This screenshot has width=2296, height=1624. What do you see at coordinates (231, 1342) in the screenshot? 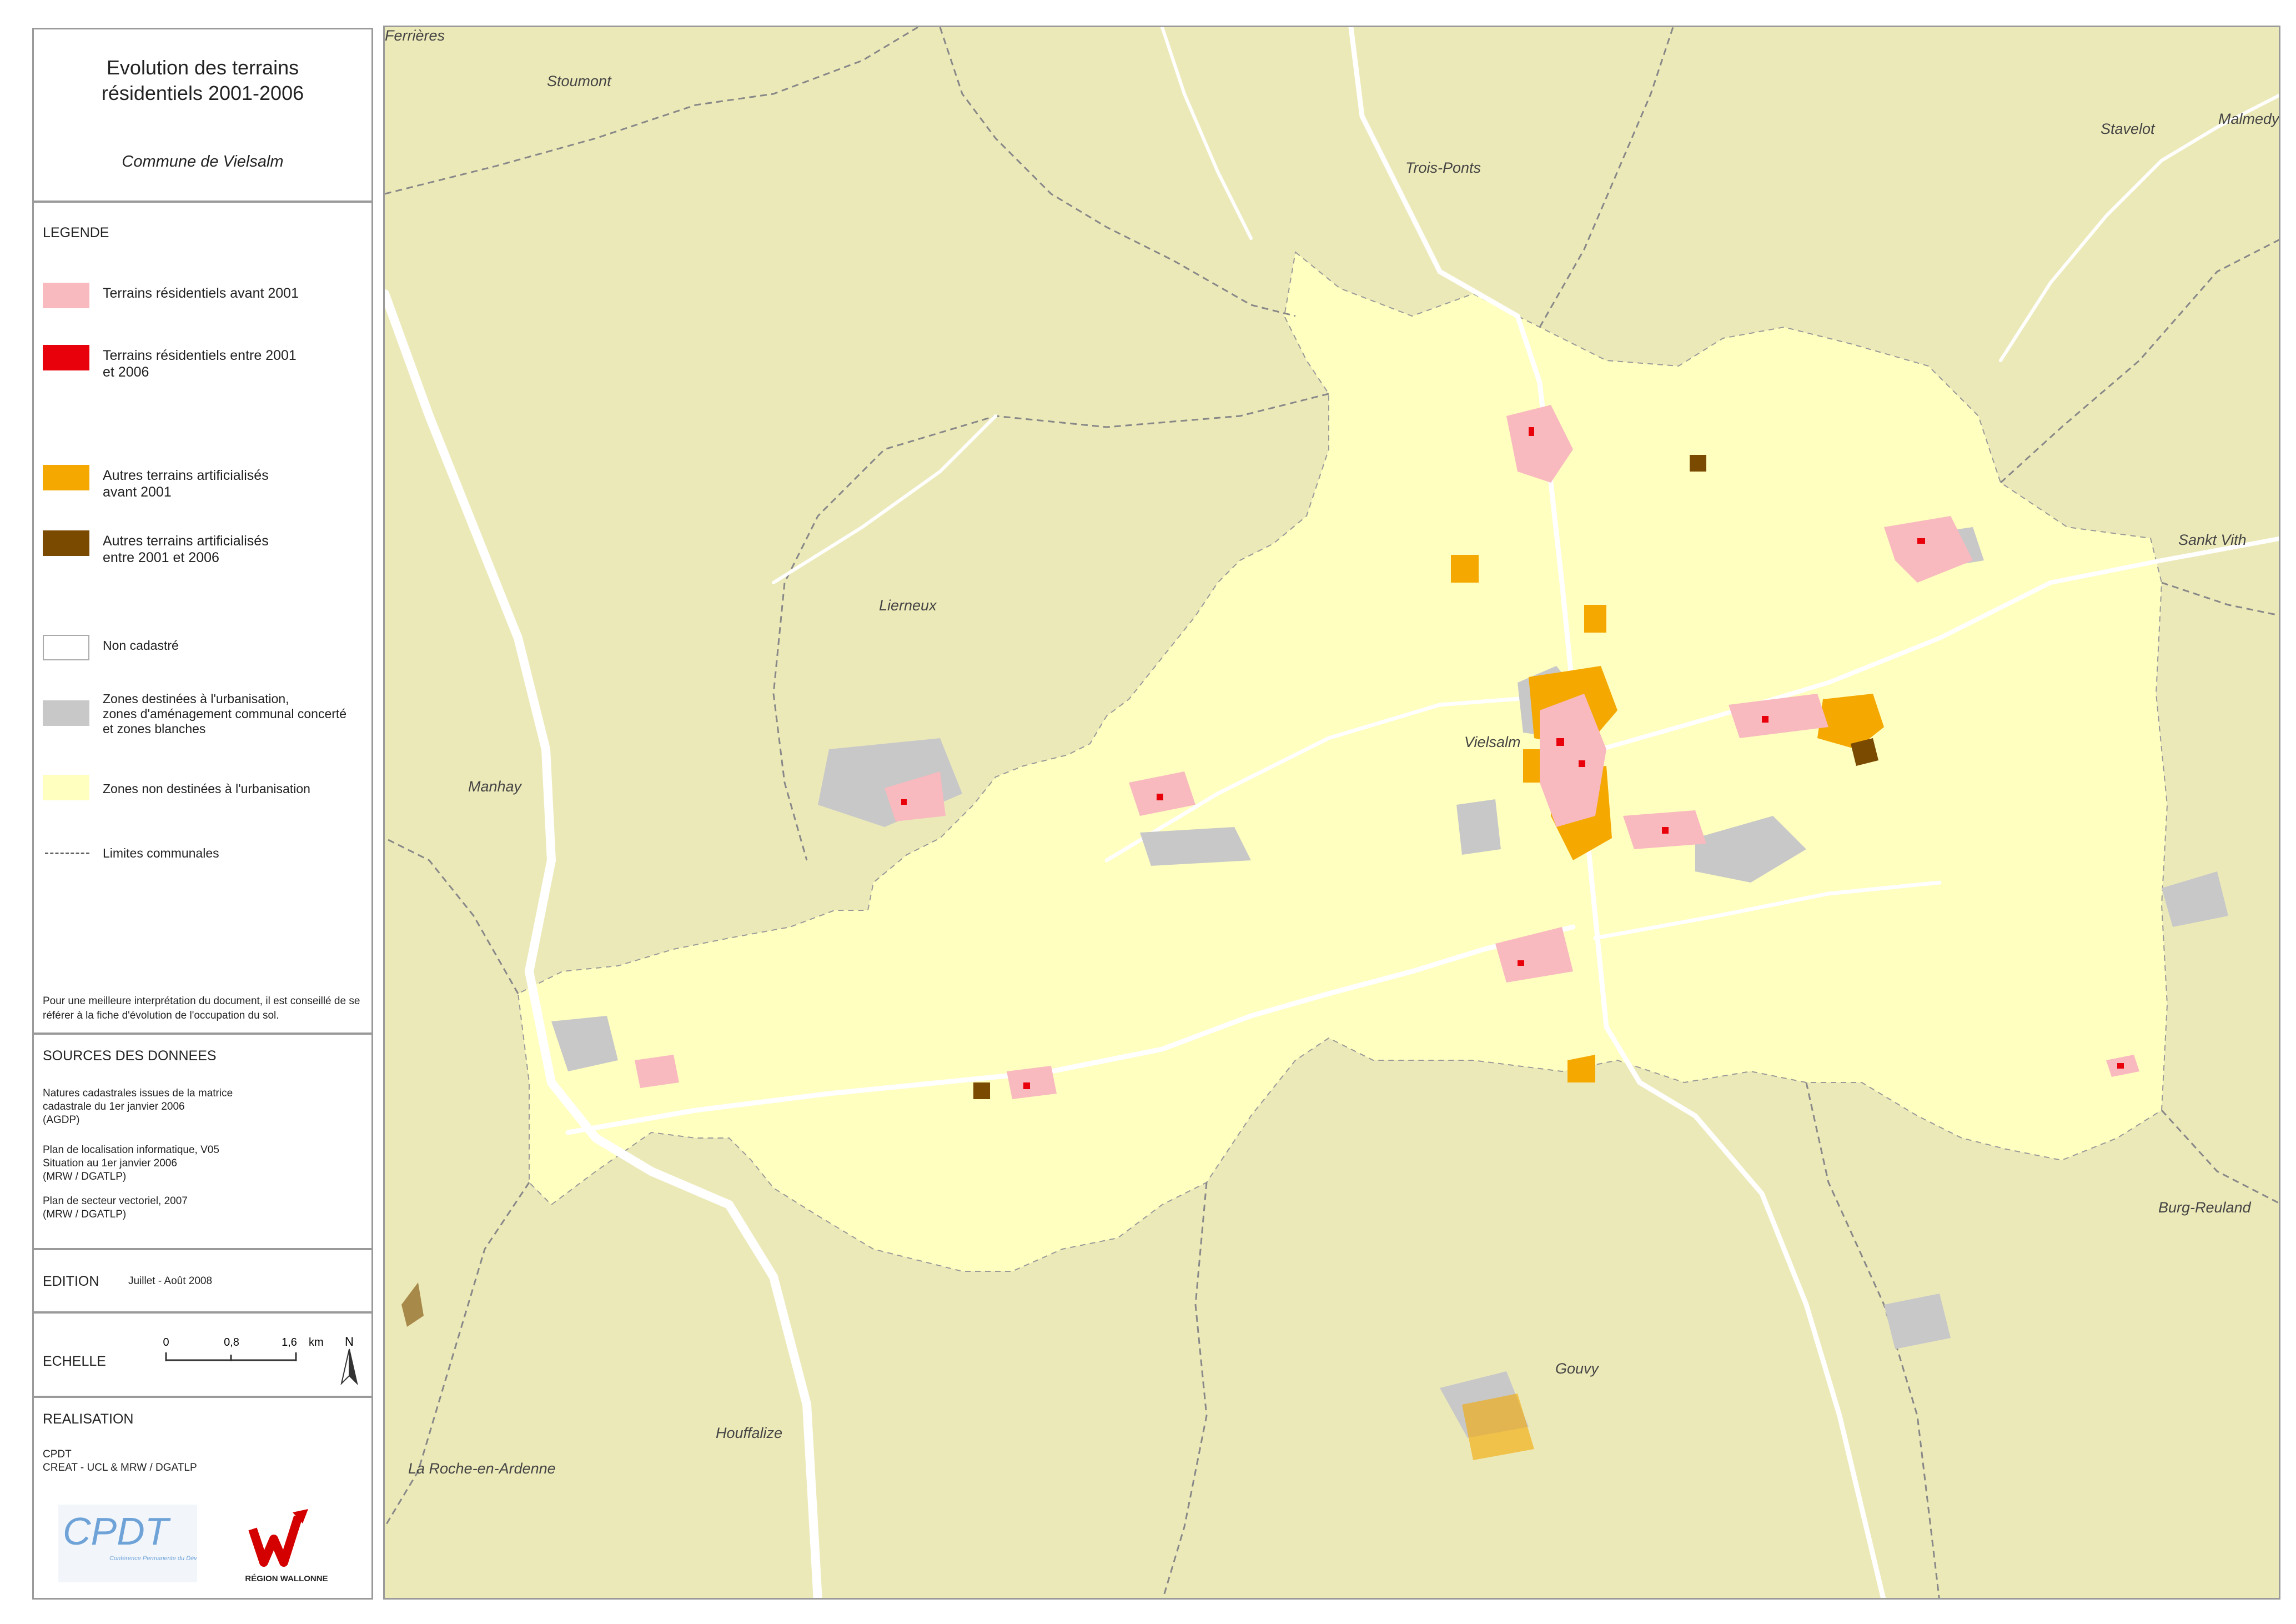
I see `scale-tick-1: 0,8` at bounding box center [231, 1342].